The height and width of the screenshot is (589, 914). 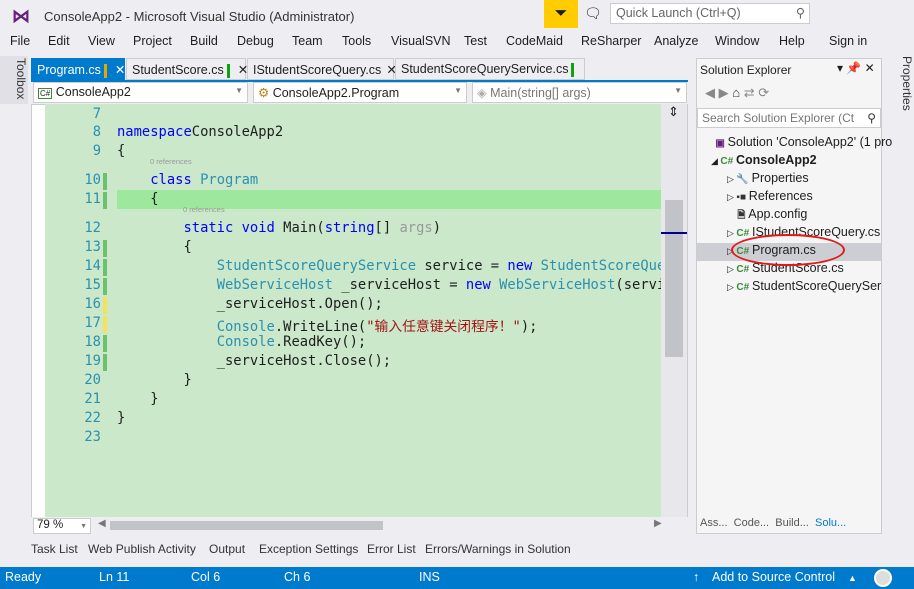 I want to click on properties-side-tab: Properties, so click(x=900, y=83).